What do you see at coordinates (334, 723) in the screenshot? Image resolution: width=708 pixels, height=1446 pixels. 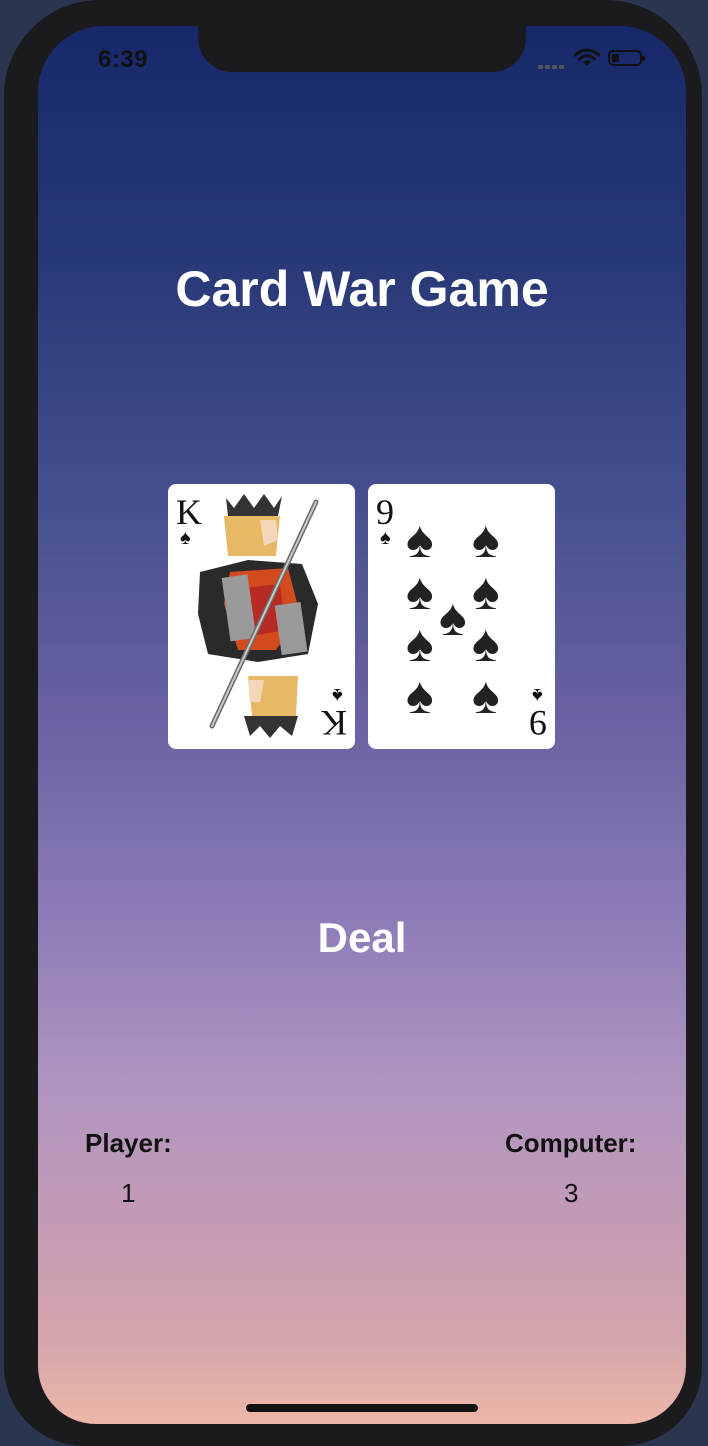 I see `player-card-rank-bottom: K` at bounding box center [334, 723].